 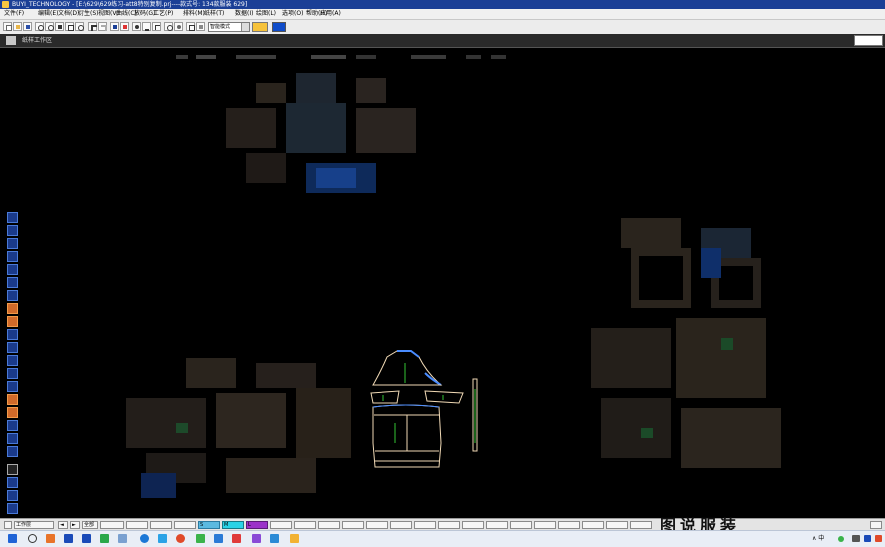 What do you see at coordinates (48, 14) in the screenshot?
I see `menu-item-edit: 编辑(E)` at bounding box center [48, 14].